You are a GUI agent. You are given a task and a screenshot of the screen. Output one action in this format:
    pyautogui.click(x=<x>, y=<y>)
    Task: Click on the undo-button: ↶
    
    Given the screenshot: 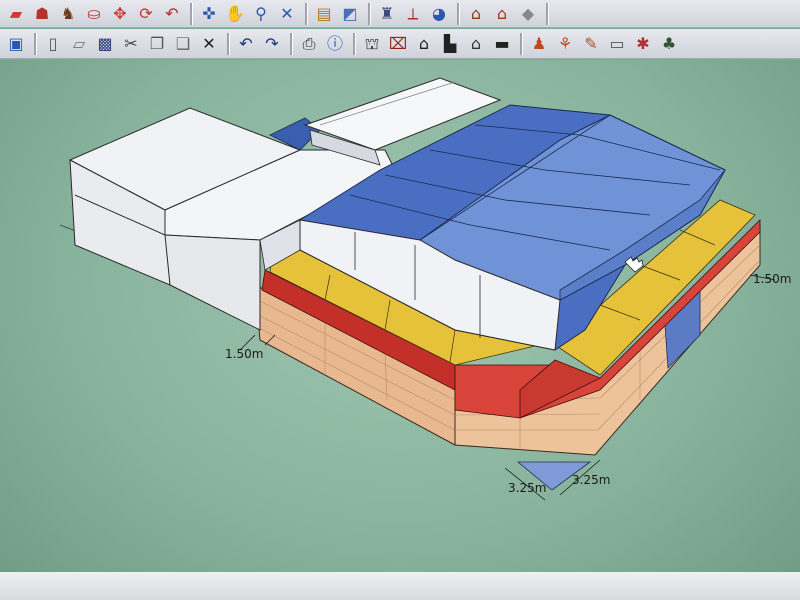 What is the action you would take?
    pyautogui.click(x=246, y=44)
    